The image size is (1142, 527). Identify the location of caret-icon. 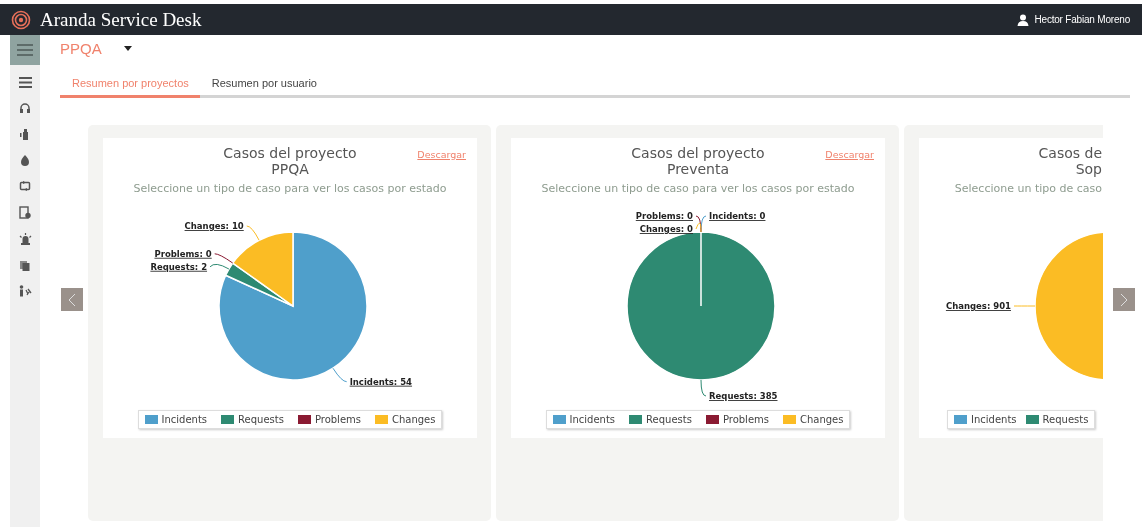
(127, 48).